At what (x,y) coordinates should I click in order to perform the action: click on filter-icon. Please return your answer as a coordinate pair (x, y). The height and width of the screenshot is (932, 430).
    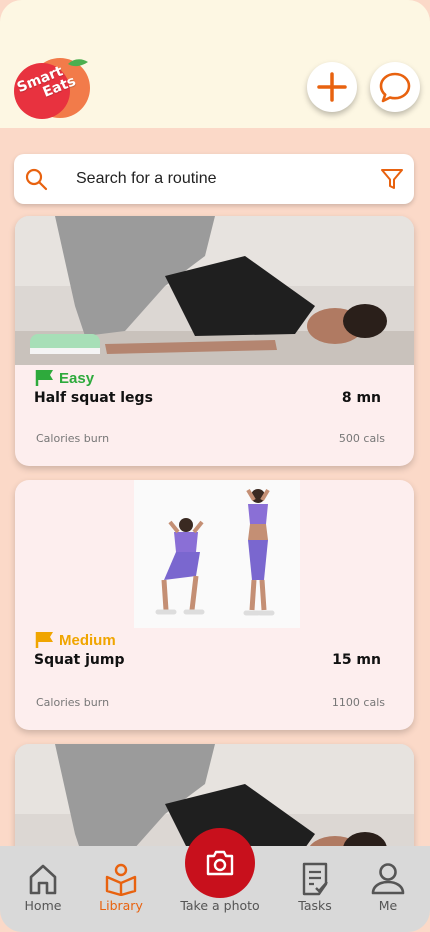
    Looking at the image, I should click on (392, 179).